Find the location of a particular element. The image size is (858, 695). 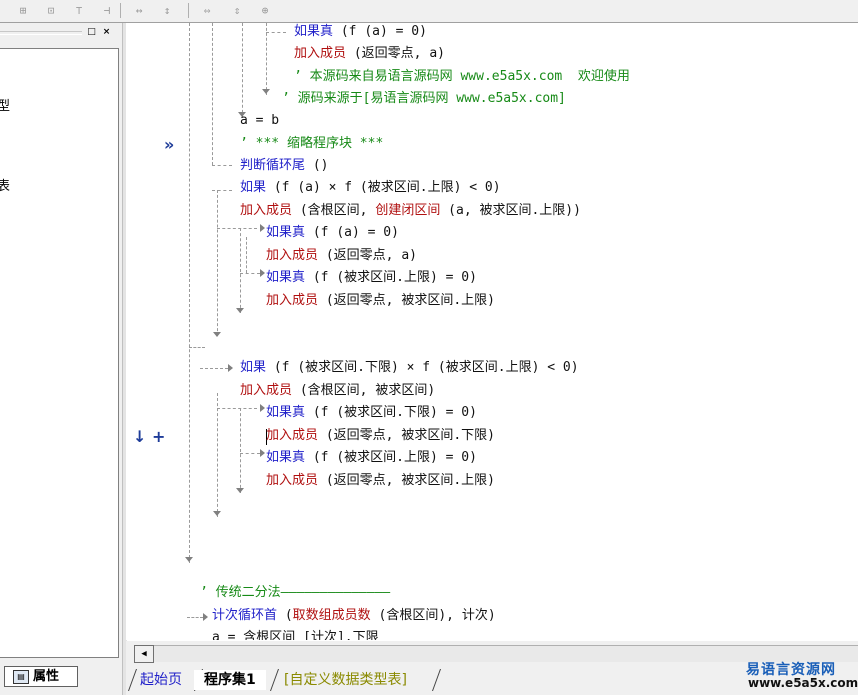

code-line: 加入成员 (含根区间, 创建闭区间 (a, 被求区间.上限)) is located at coordinates (410, 211).